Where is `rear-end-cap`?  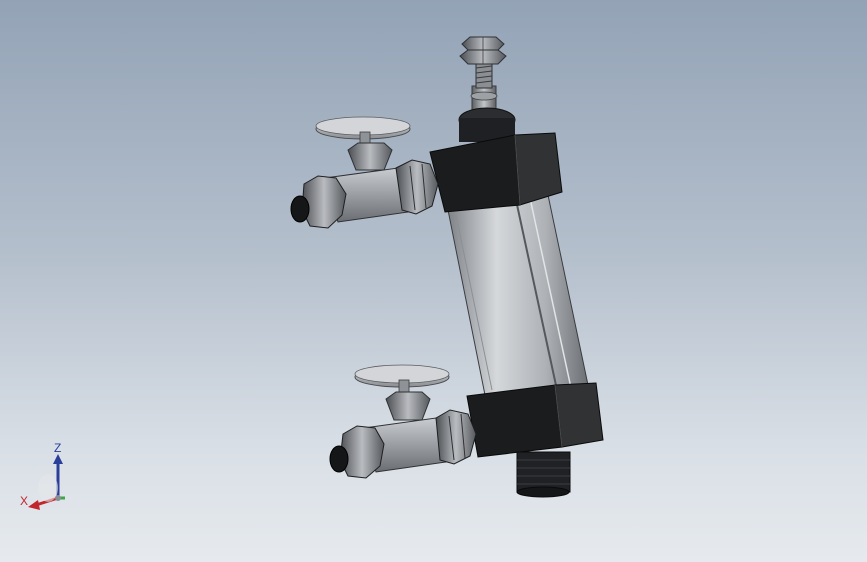 rear-end-cap is located at coordinates (535, 420).